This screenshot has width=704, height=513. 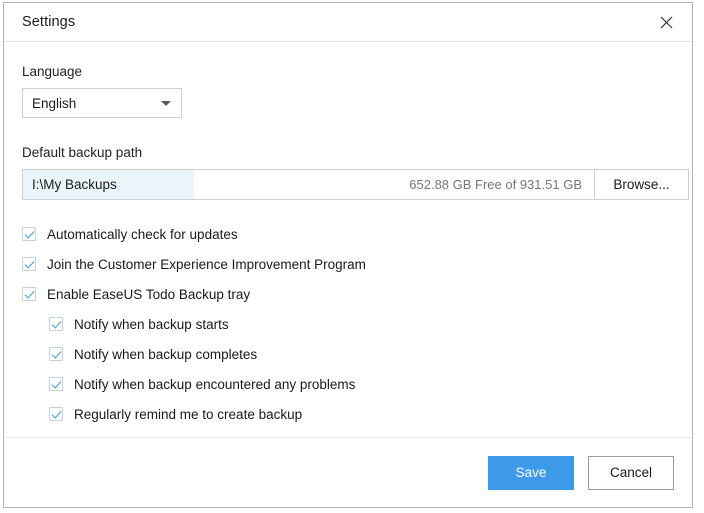 I want to click on option-label: Enable EaseUS Todo Backup tray, so click(x=149, y=294).